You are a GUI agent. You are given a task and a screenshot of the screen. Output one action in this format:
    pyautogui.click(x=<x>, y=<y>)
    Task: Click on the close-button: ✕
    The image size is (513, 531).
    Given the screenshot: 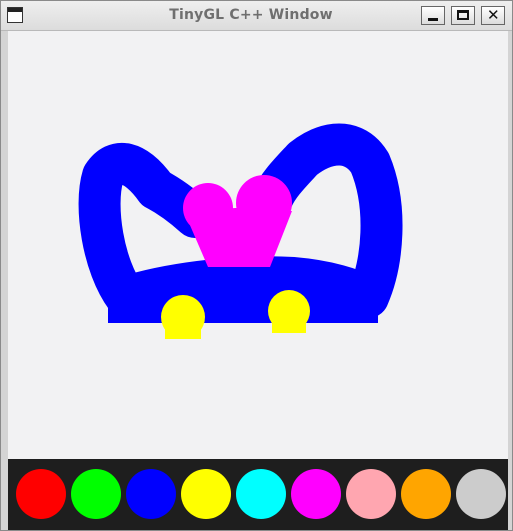 What is the action you would take?
    pyautogui.click(x=493, y=15)
    